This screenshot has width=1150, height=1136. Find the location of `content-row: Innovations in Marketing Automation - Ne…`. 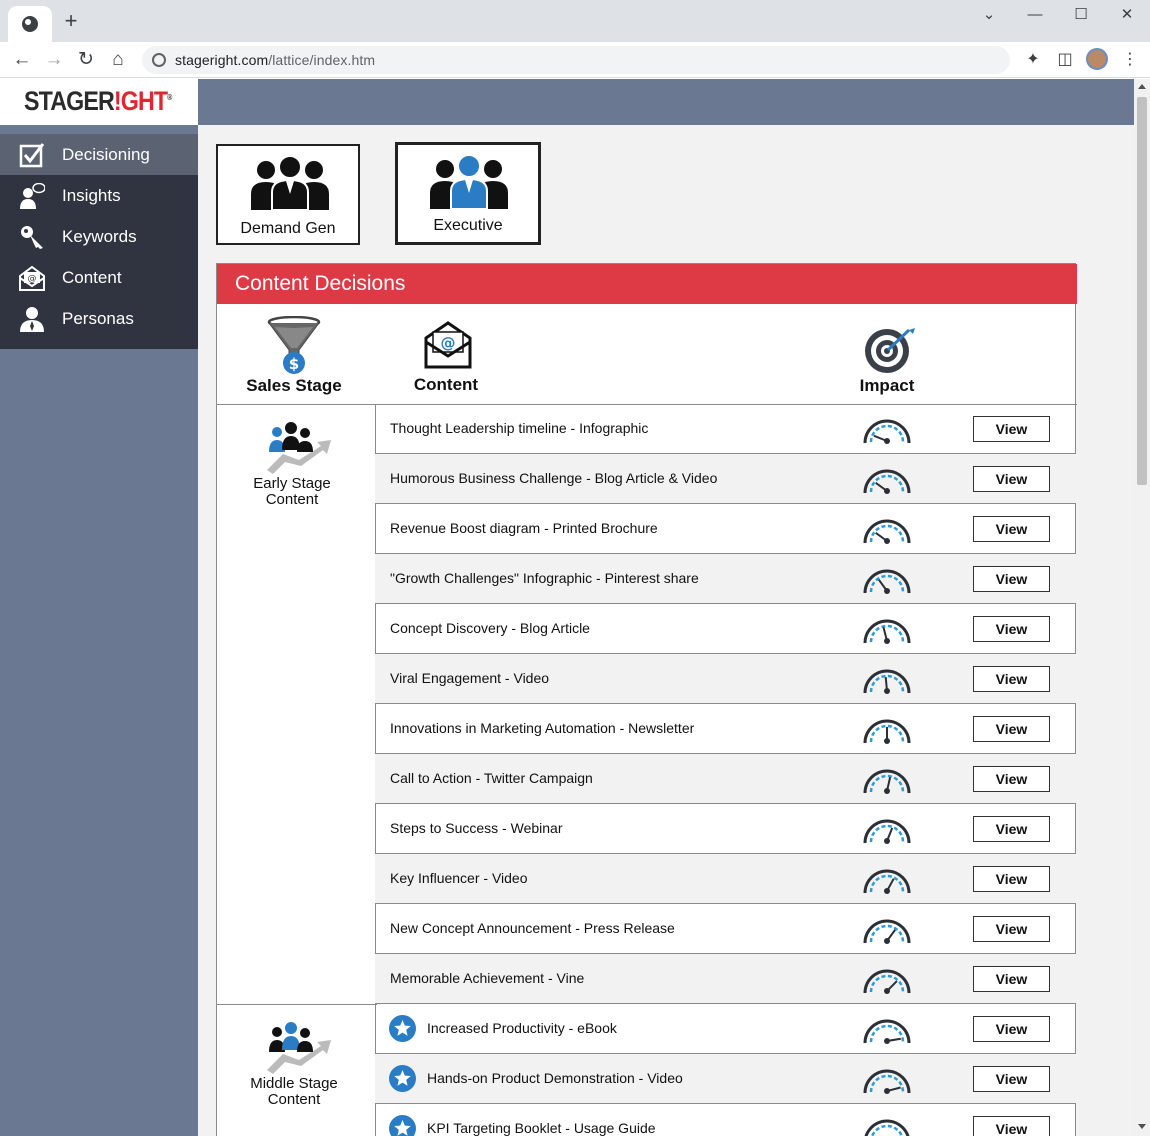

content-row: Innovations in Marketing Automation - Ne… is located at coordinates (725, 729).